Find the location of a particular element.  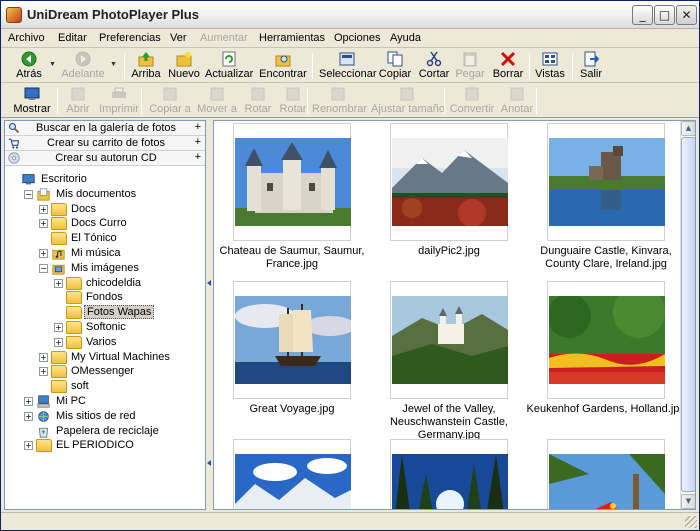

tree-node-mis-documentos: − Mis documentos is located at coordinates (105, 194).